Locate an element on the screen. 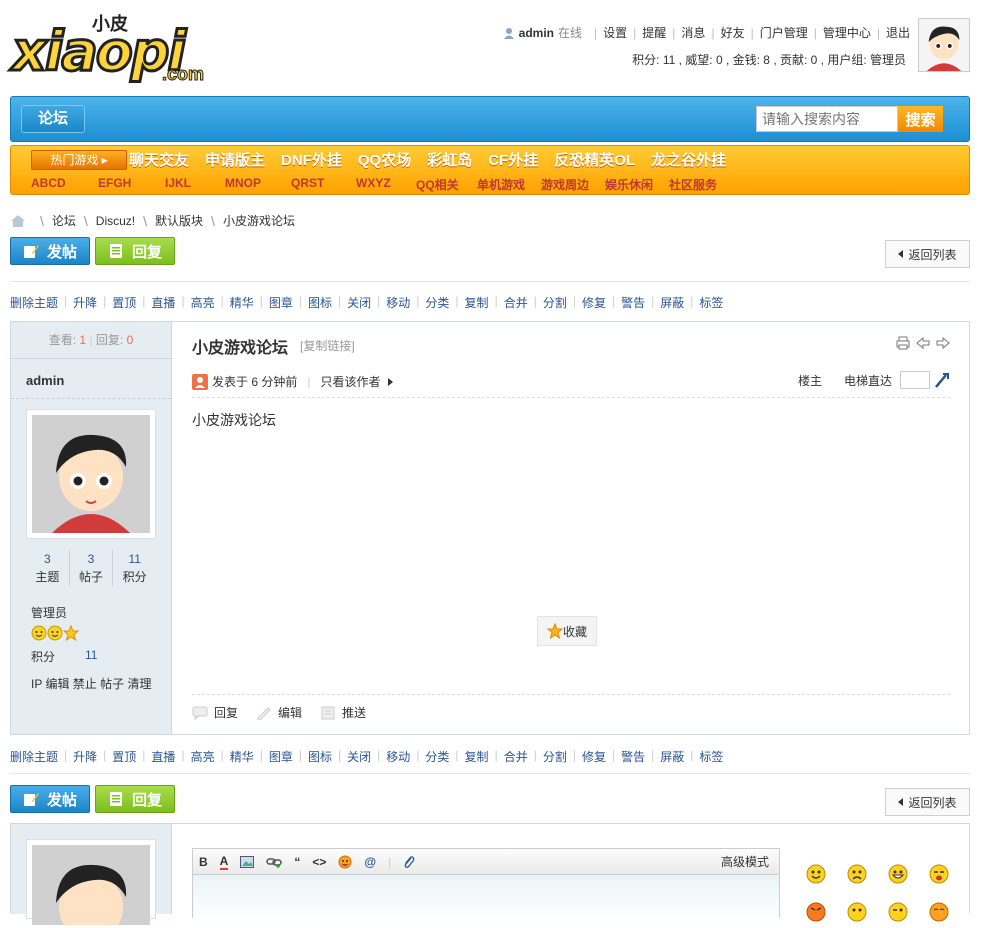  nav-forum-button: 论坛 is located at coordinates (53, 119).